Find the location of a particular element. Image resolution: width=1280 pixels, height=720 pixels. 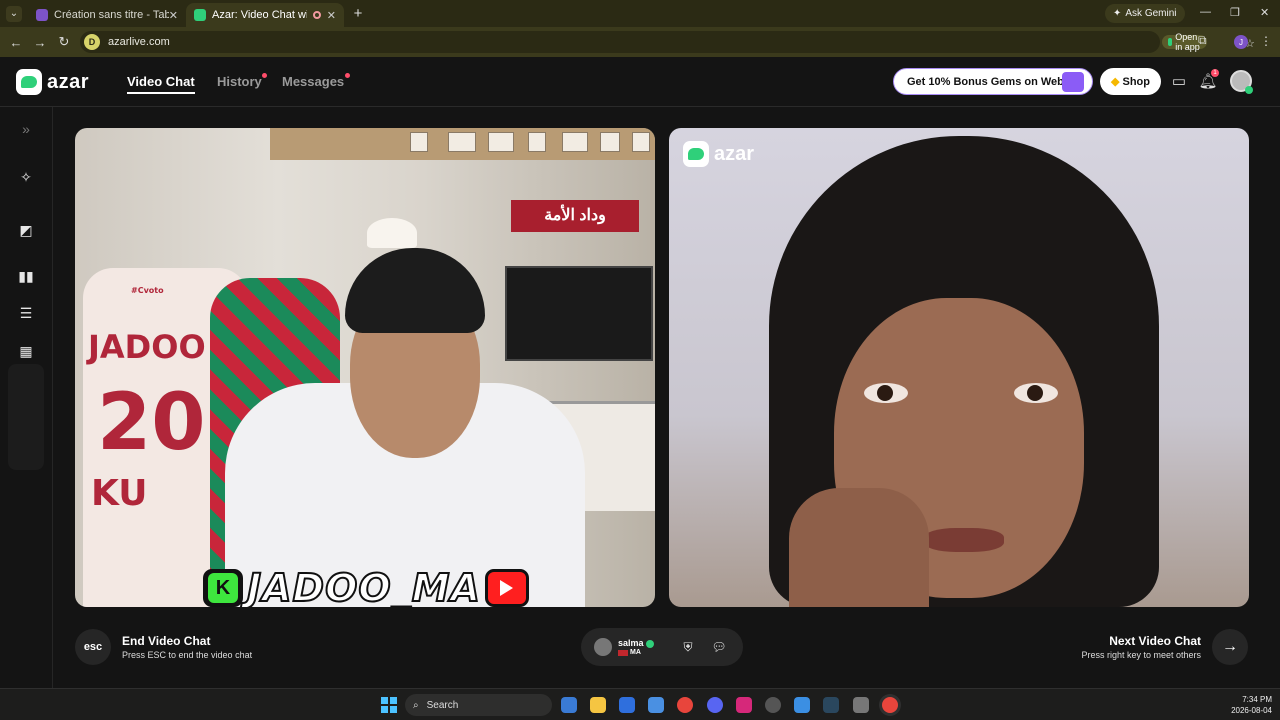

new-tab-icon: + is located at coordinates (358, 13).